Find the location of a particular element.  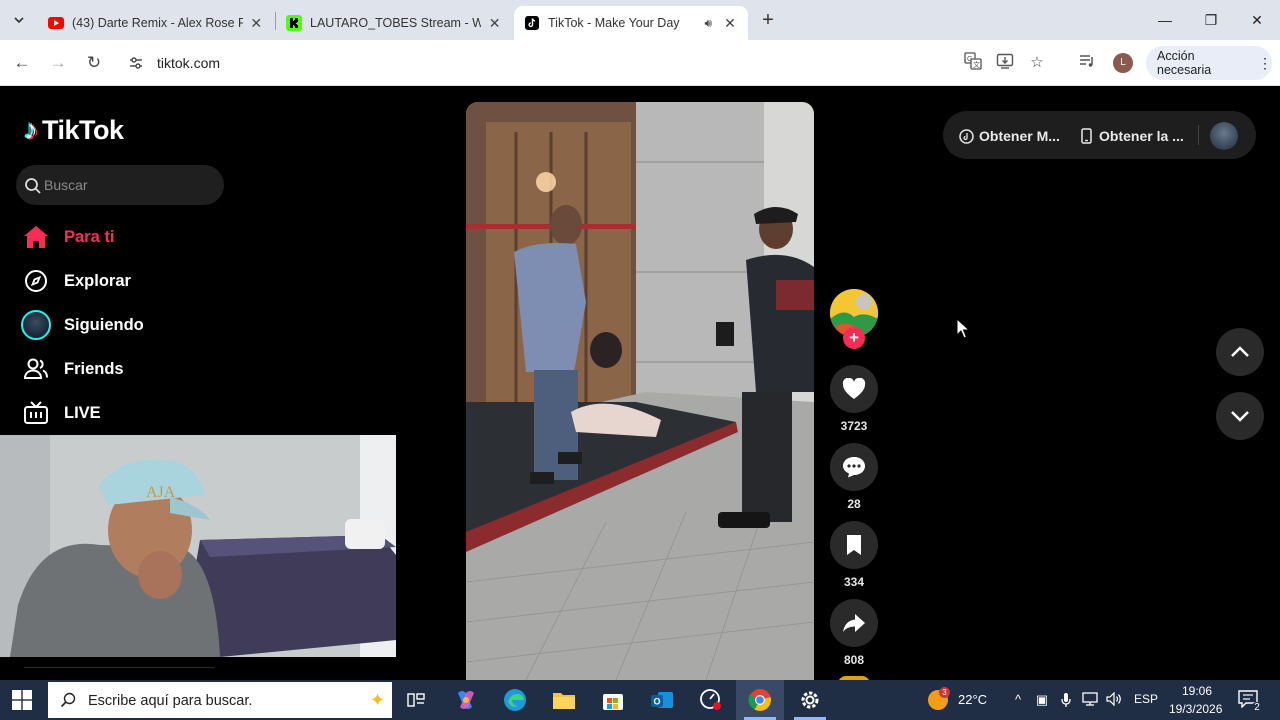

translate-icon: G文 is located at coordinates (973, 63).